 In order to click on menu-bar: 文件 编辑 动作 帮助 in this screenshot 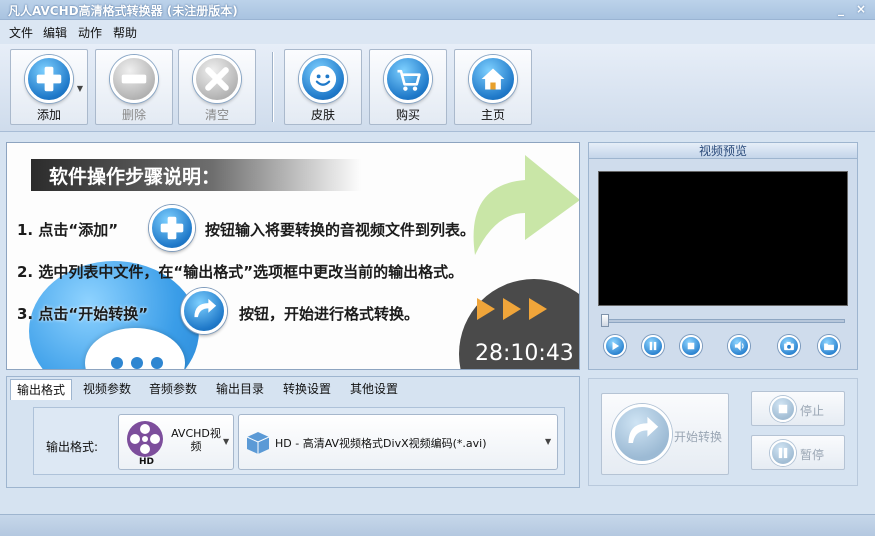, I will do `click(437, 32)`.